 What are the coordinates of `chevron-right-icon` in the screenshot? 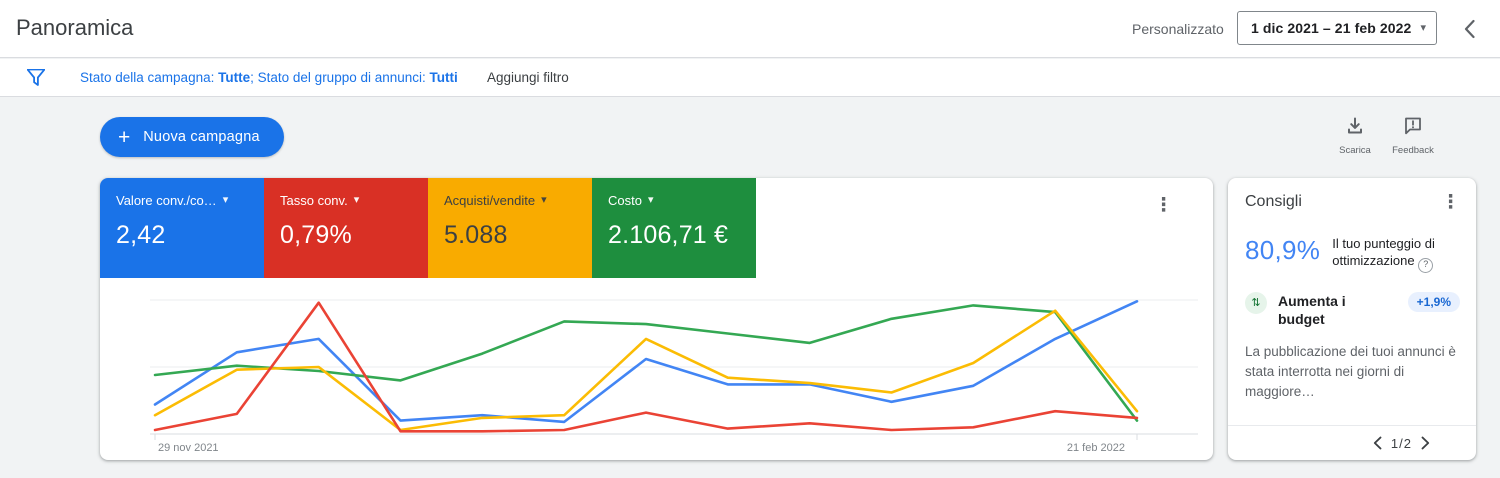 It's located at (1425, 443).